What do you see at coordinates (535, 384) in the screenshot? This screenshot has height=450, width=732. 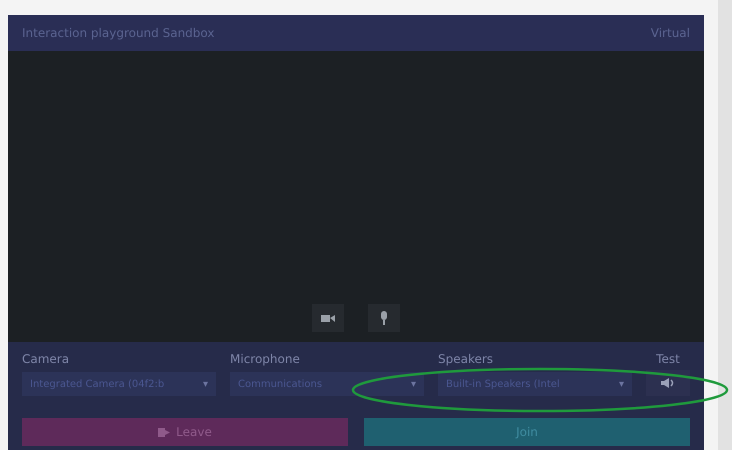 I see `device-select: Built-in Speakers (Intel ▾` at bounding box center [535, 384].